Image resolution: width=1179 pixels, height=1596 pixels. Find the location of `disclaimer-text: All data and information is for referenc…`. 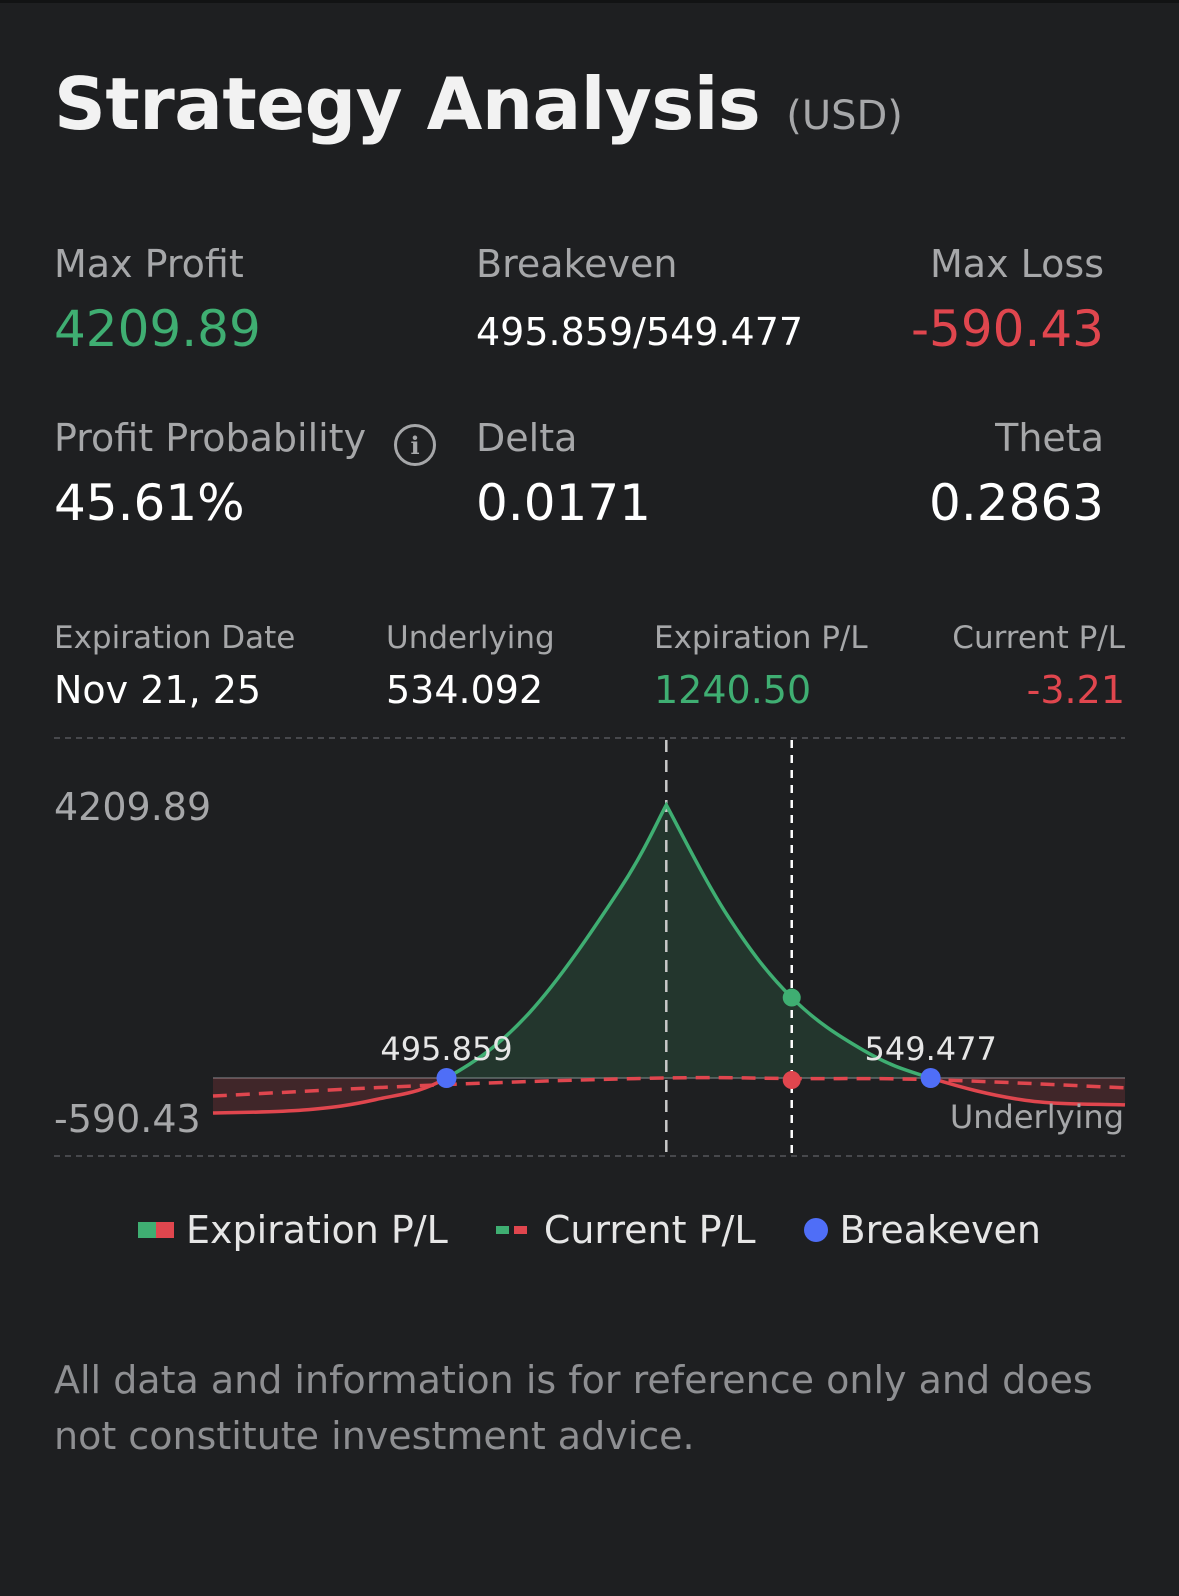

disclaimer-text: All data and information is for referenc… is located at coordinates (573, 1408).